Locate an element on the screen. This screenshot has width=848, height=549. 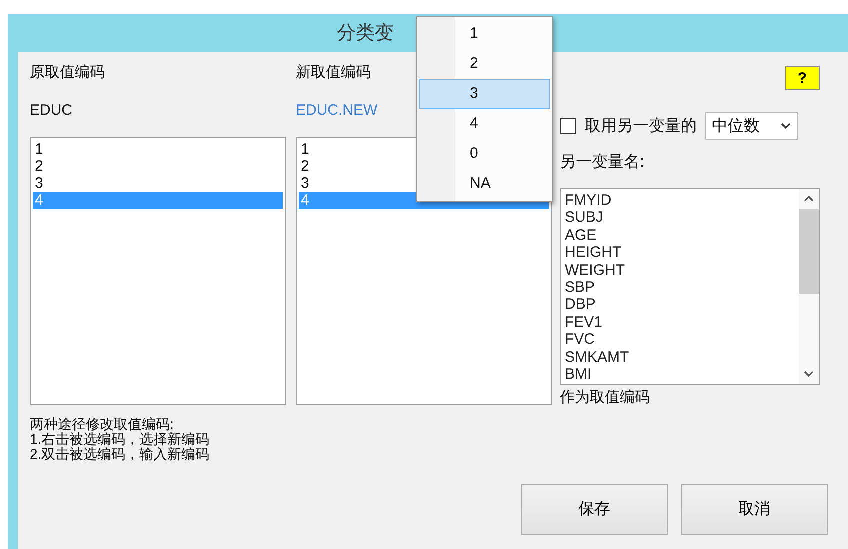
instruction-text: 两种途径修改取值编码: is located at coordinates (102, 424).